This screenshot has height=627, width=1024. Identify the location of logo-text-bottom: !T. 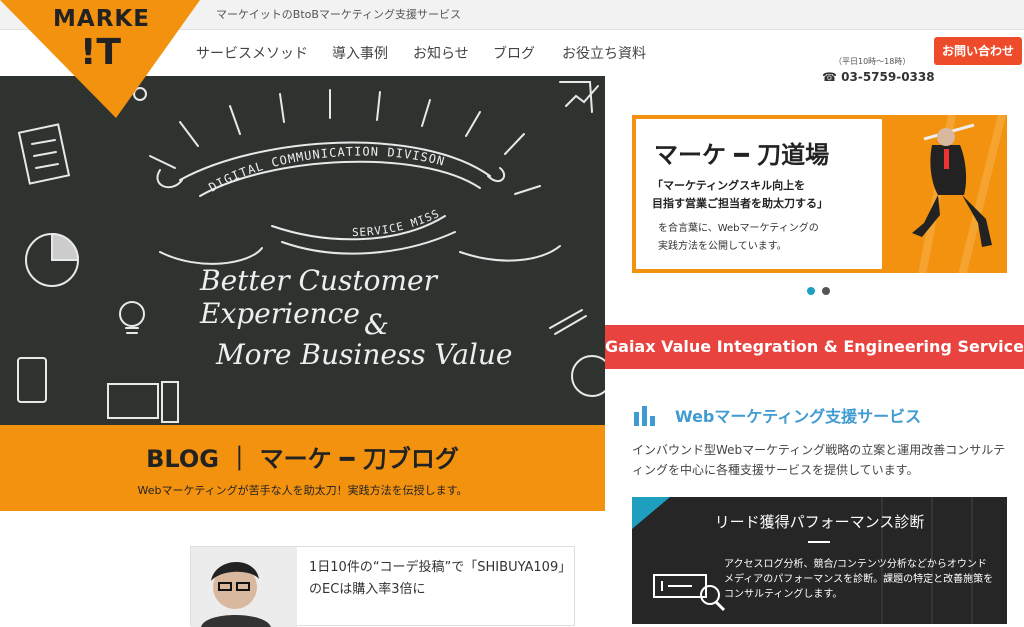
(100, 52).